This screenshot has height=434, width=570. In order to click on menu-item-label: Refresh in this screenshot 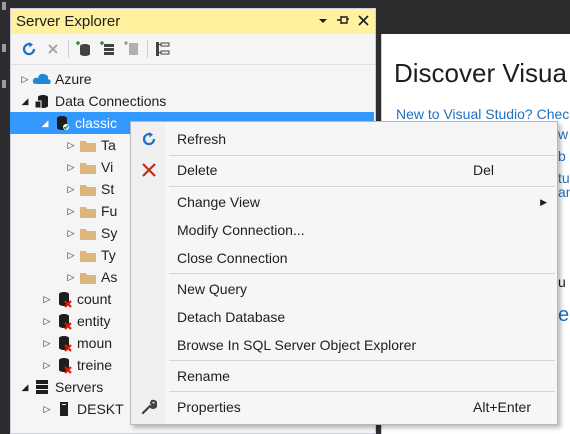, I will do `click(202, 139)`.